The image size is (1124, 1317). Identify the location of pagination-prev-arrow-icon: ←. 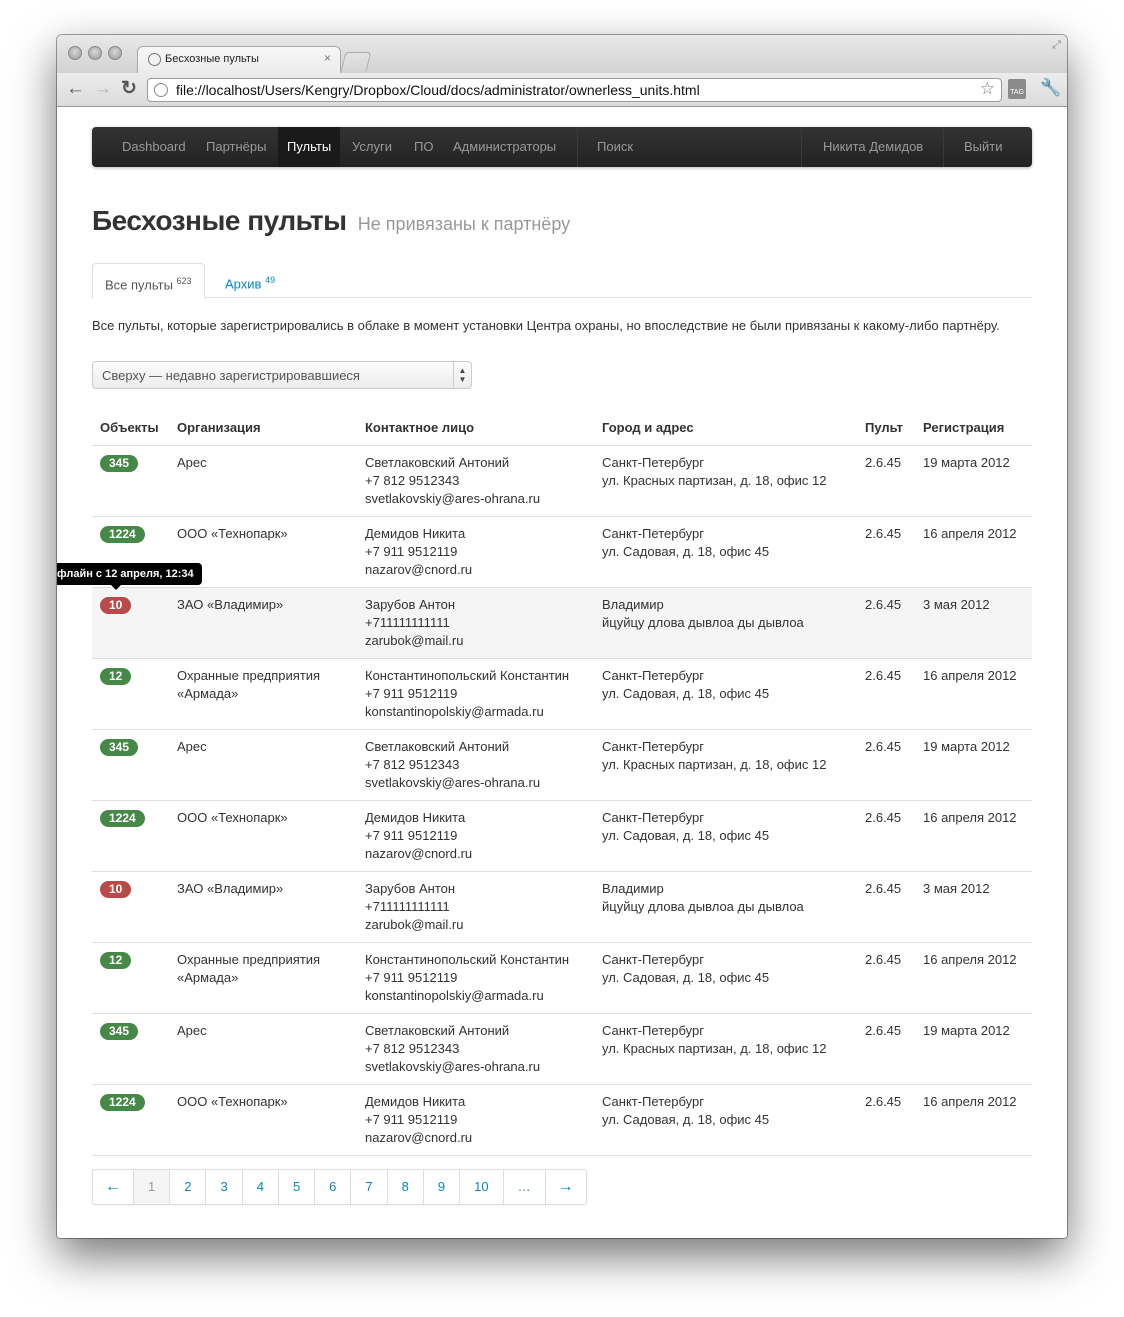
(113, 1187).